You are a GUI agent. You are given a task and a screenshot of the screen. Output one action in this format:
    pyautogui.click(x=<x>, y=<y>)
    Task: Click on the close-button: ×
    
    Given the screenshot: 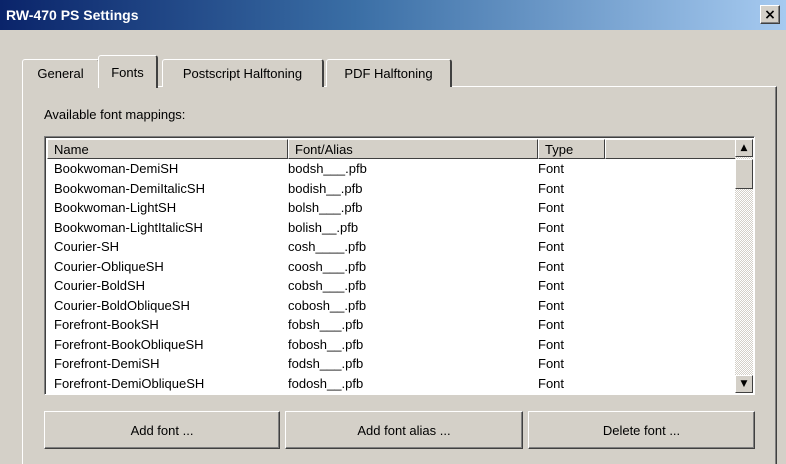 What is the action you would take?
    pyautogui.click(x=770, y=14)
    